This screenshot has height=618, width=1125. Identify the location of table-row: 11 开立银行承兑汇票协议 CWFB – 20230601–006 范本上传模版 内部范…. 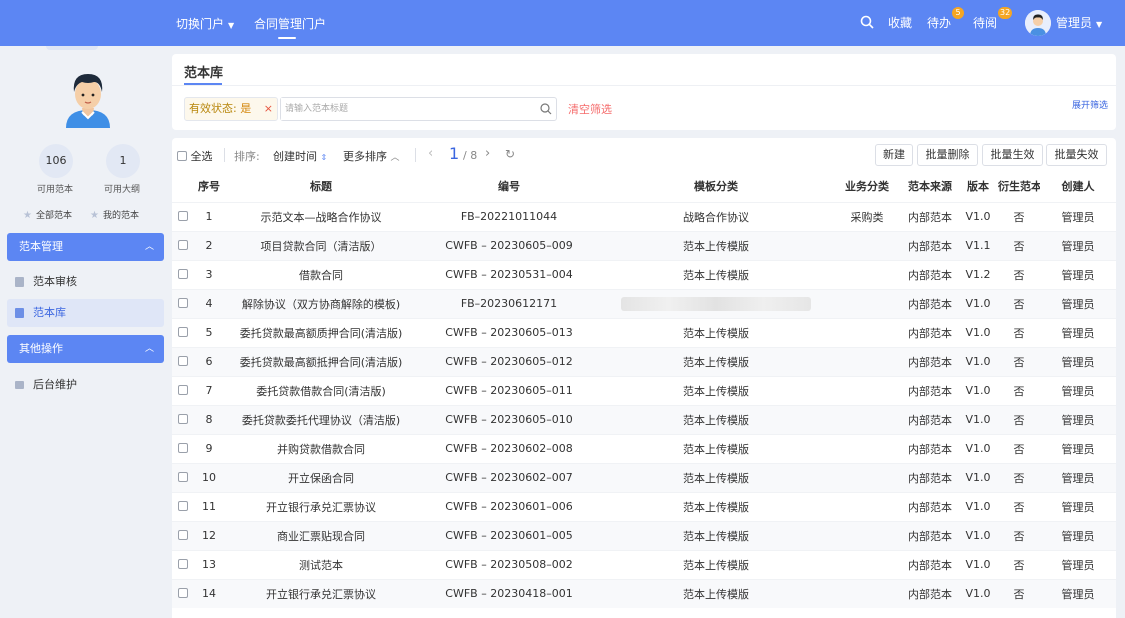
(644, 506).